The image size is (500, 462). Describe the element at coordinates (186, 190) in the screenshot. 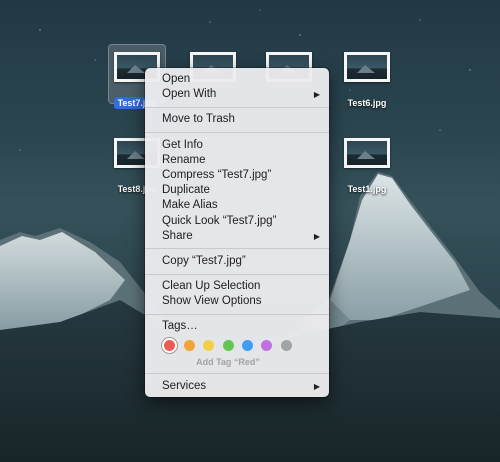

I see `menu-item-label: Duplicate` at that location.